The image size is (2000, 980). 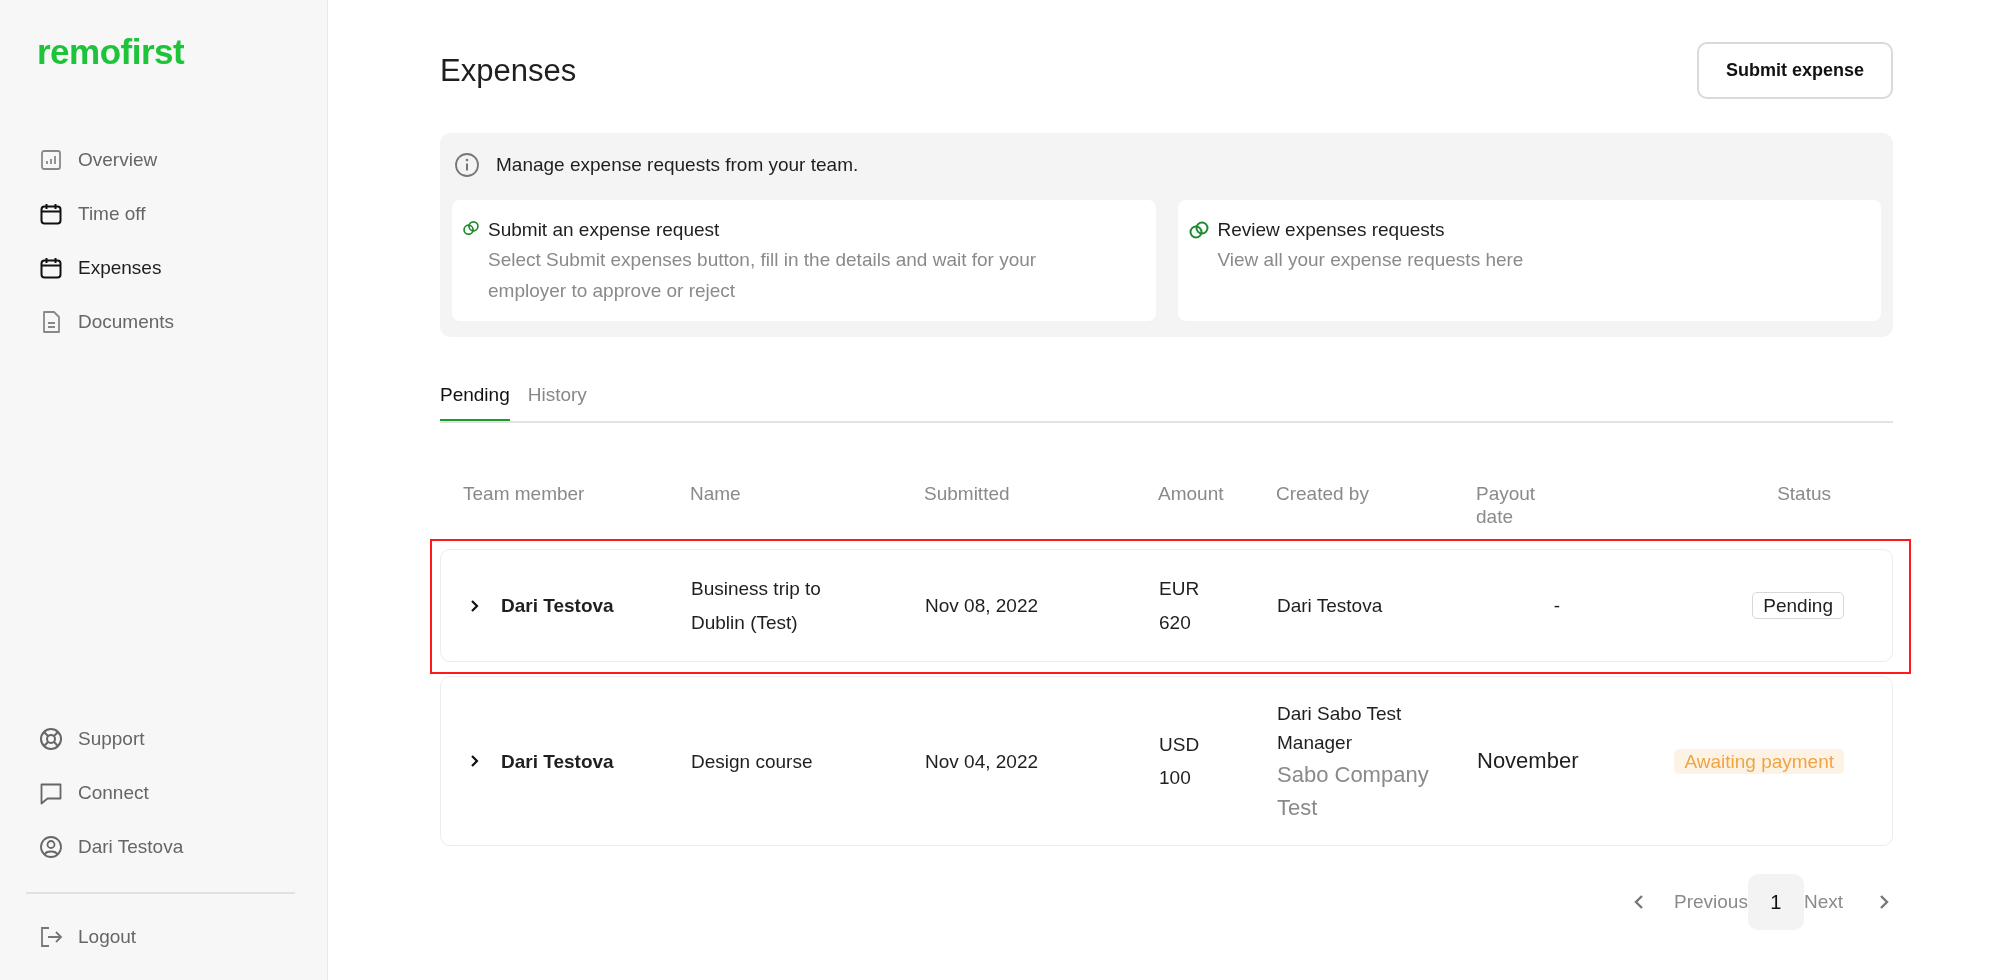 I want to click on sidebar-item: Expenses, so click(x=160, y=268).